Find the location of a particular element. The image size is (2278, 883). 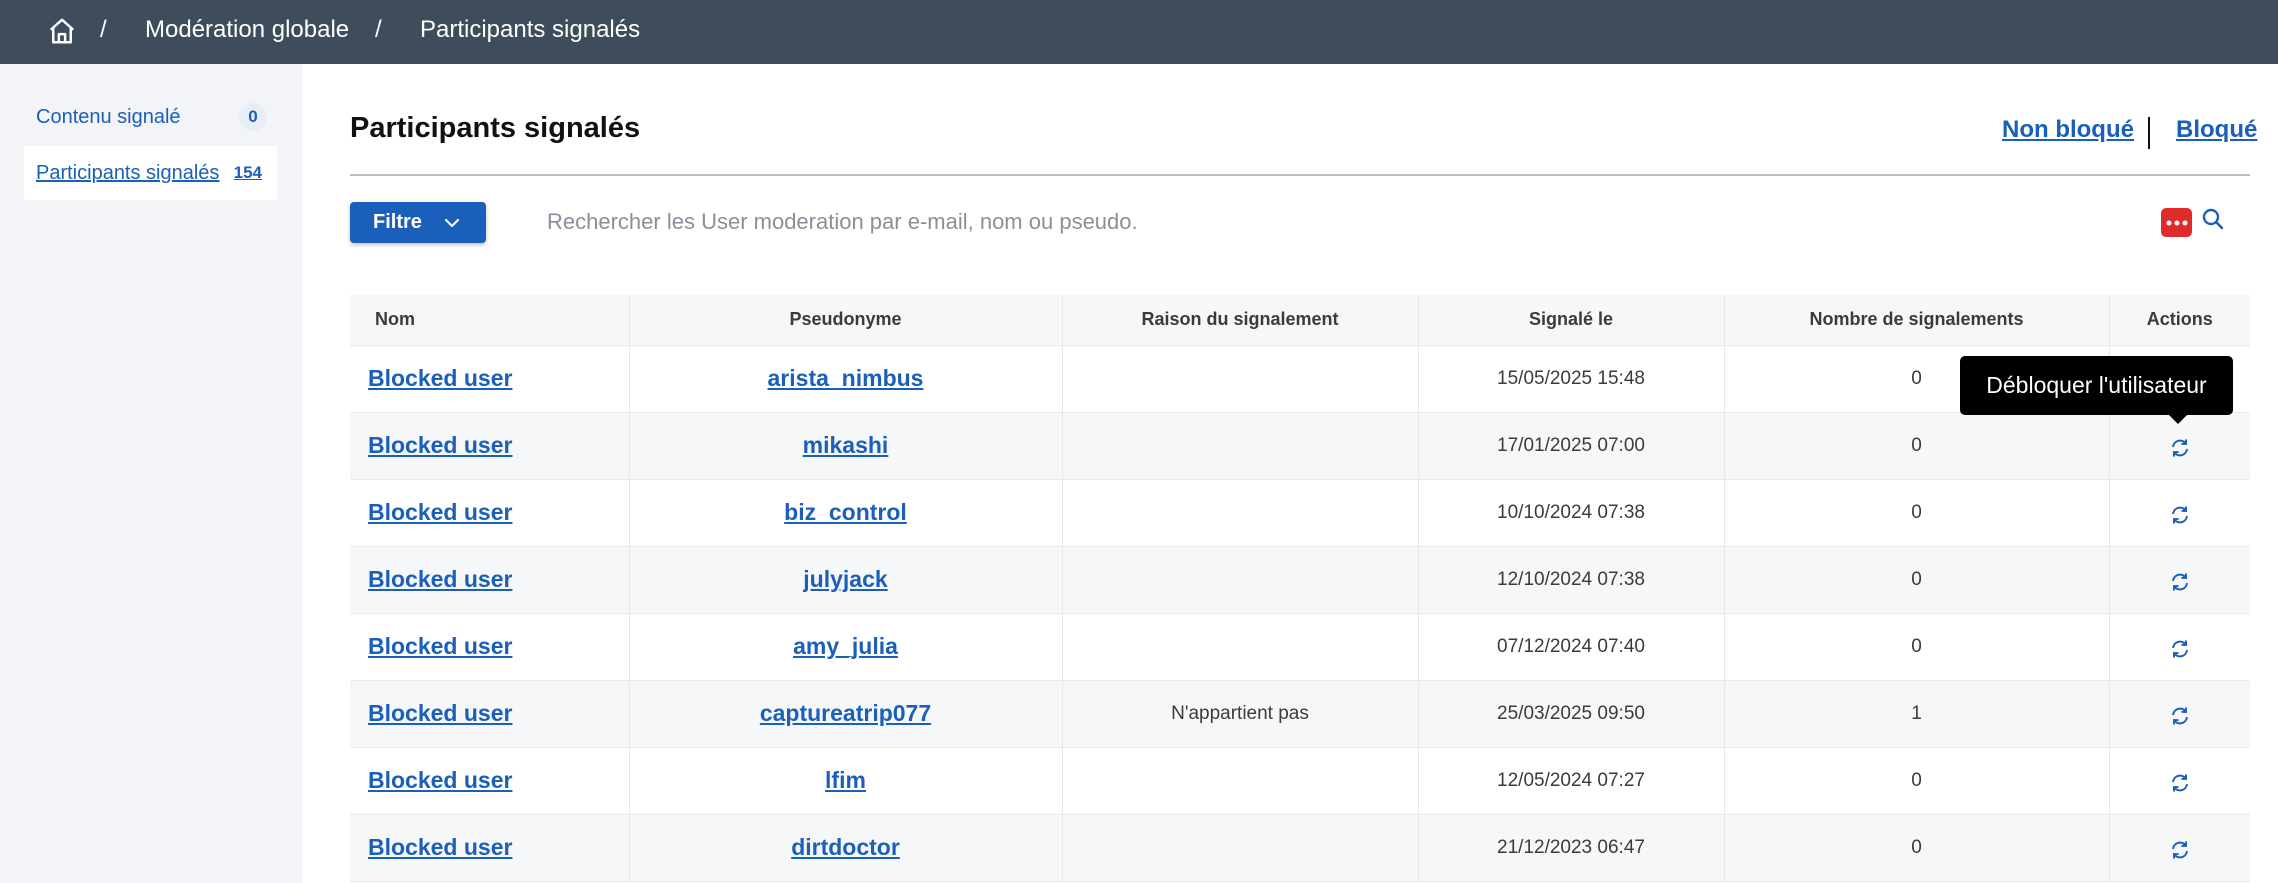

sidebar-item-reported-content: Contenu signalé 0 is located at coordinates (150, 117).